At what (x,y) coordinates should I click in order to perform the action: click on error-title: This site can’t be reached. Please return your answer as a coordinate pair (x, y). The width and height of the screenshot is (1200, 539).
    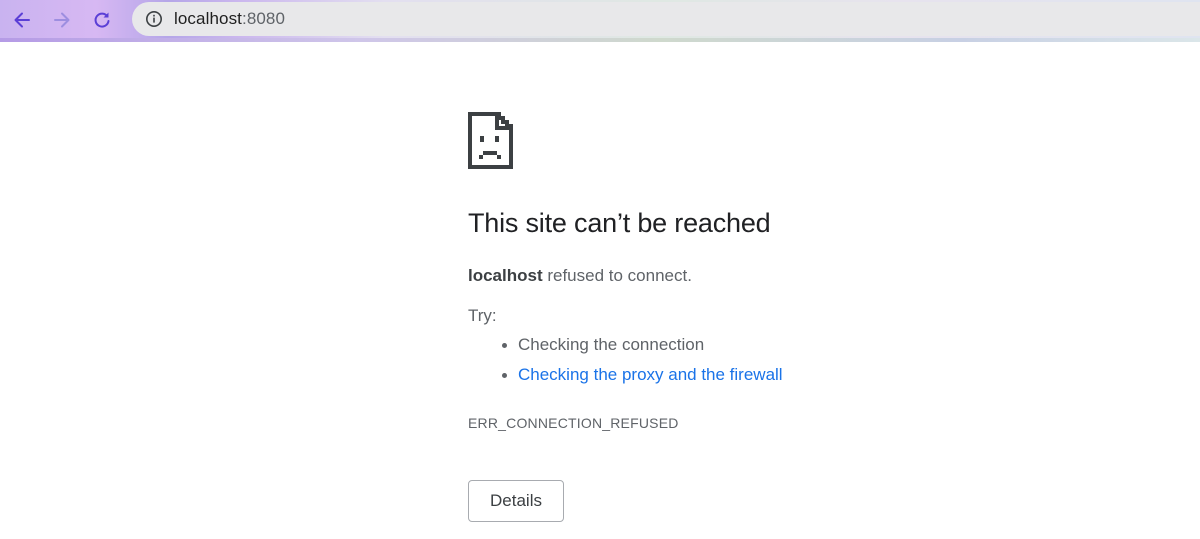
    Looking at the image, I should click on (619, 223).